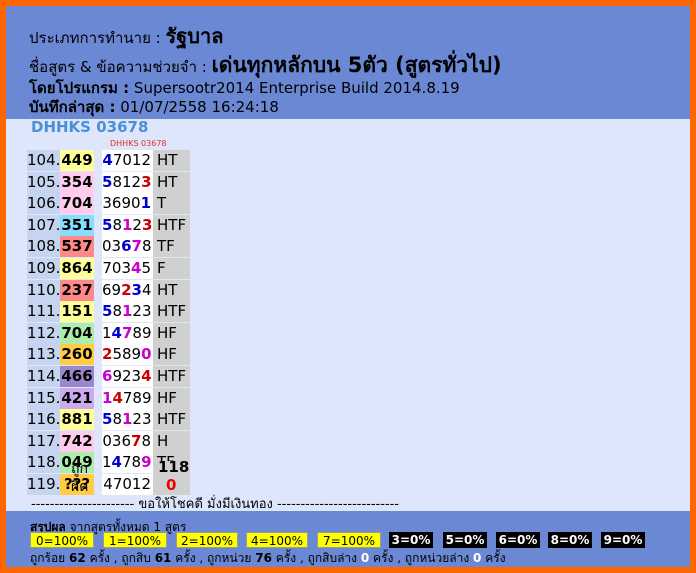 The width and height of the screenshot is (696, 573). I want to click on draw-number: 109., so click(44, 268).